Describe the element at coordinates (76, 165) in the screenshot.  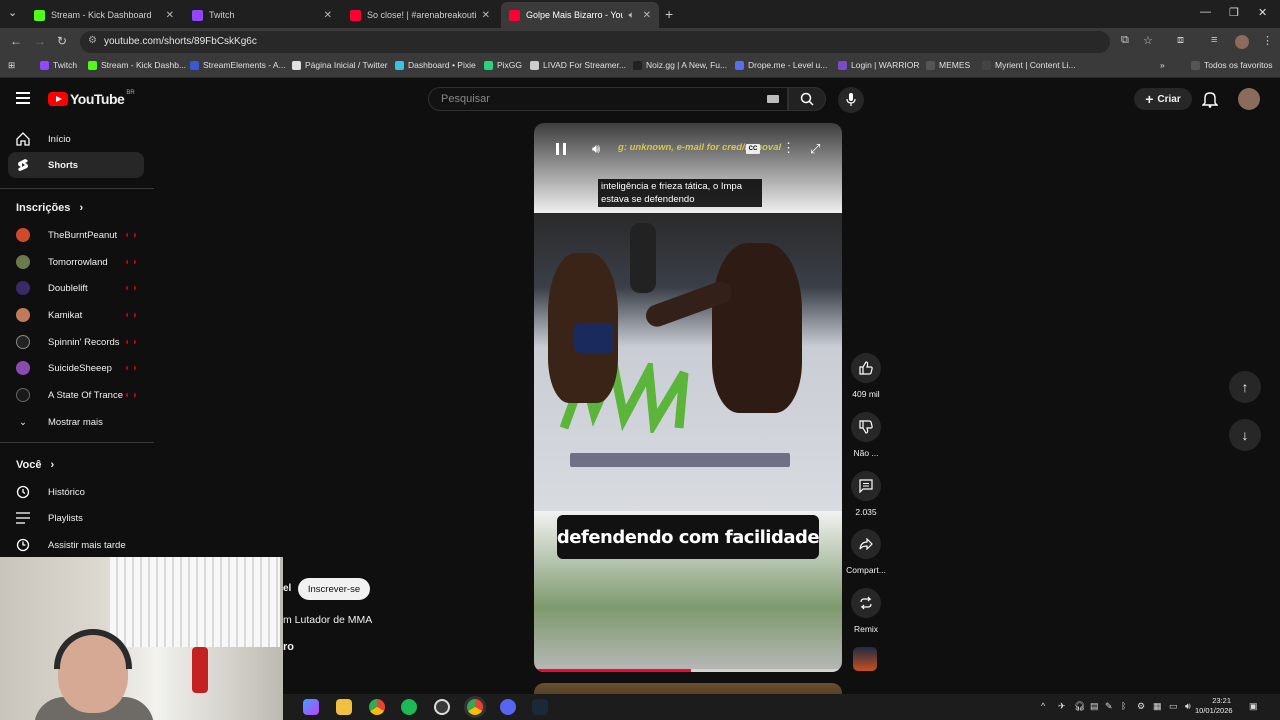
I see `sidebar-item-shorts: Shorts` at that location.